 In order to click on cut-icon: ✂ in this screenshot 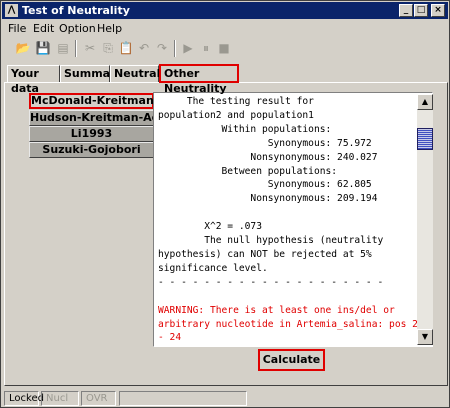, I will do `click(90, 48)`.